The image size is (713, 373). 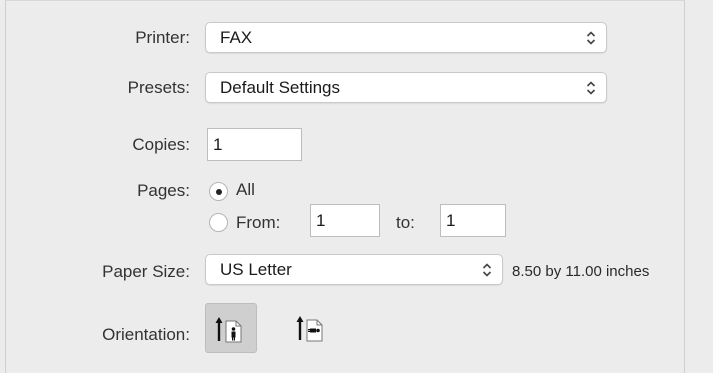 What do you see at coordinates (161, 144) in the screenshot?
I see `copies-label: Copies:` at bounding box center [161, 144].